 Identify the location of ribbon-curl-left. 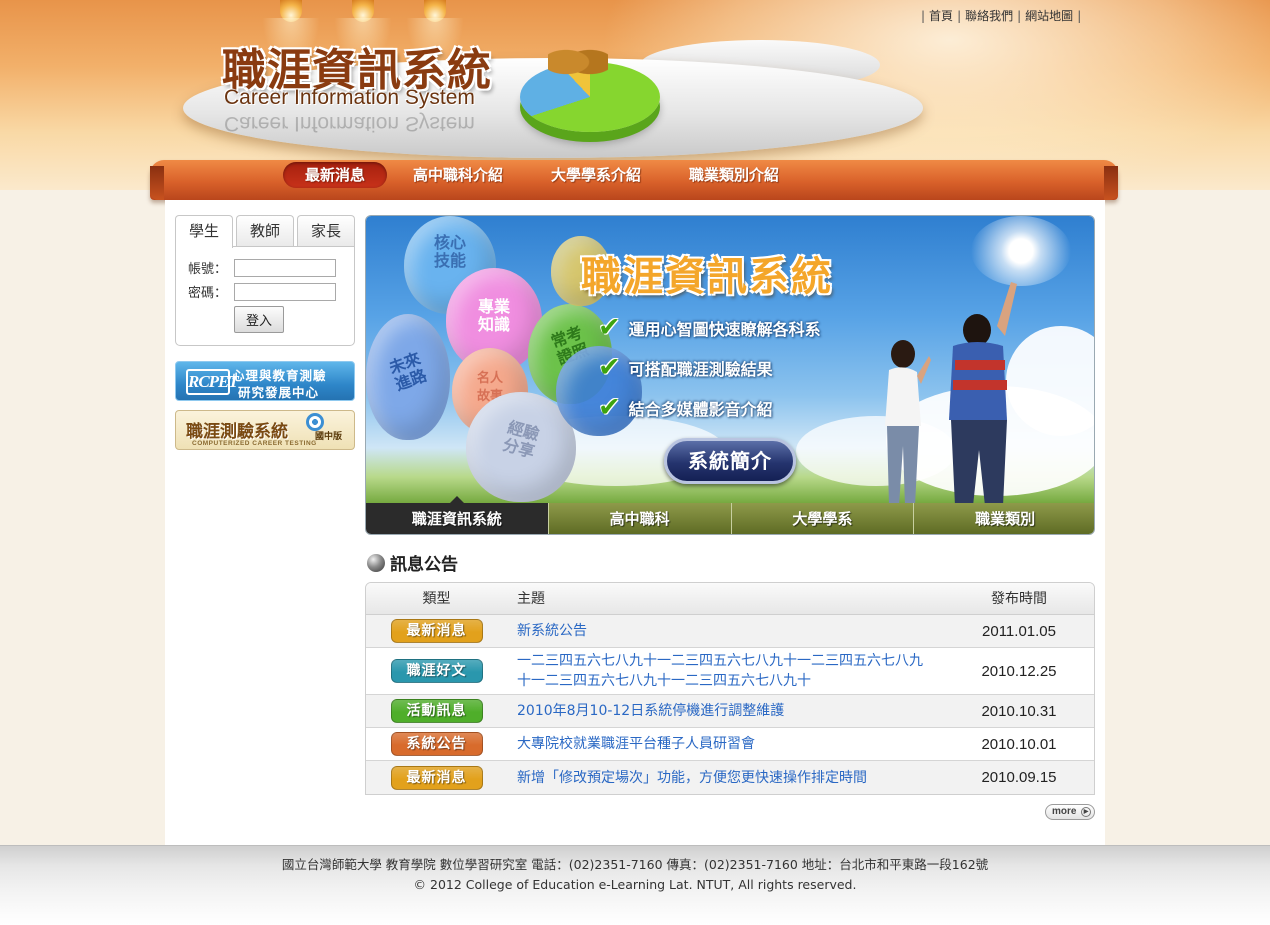
(157, 183).